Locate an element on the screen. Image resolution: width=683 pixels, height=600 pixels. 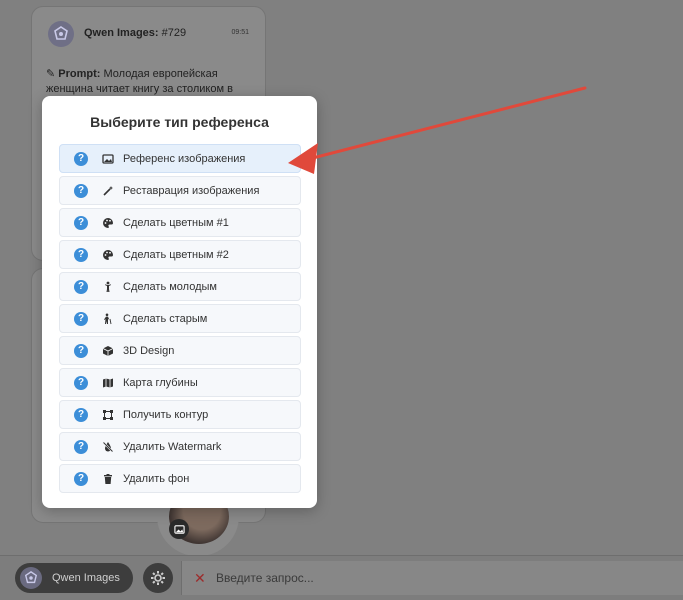
model-avatar is located at coordinates (31, 578).